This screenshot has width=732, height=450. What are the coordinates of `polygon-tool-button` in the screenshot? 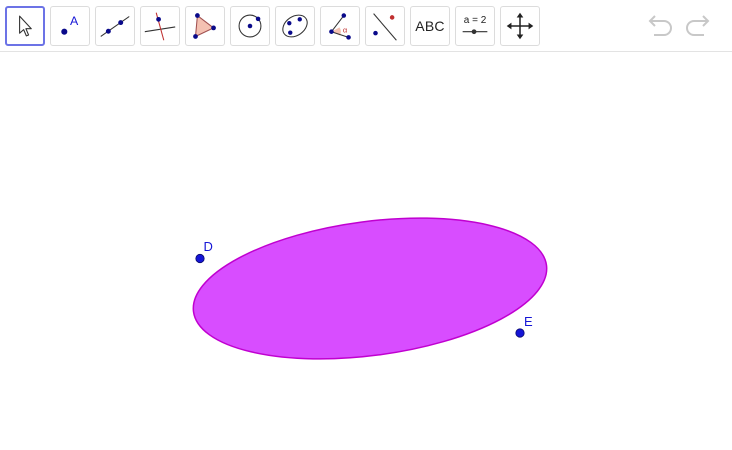 It's located at (205, 26).